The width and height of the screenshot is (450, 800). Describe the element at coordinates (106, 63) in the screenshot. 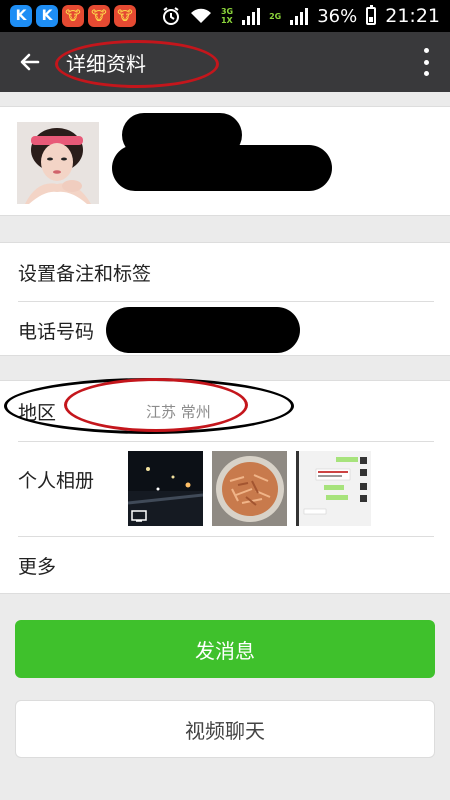

I see `page-title: 详细资料` at that location.